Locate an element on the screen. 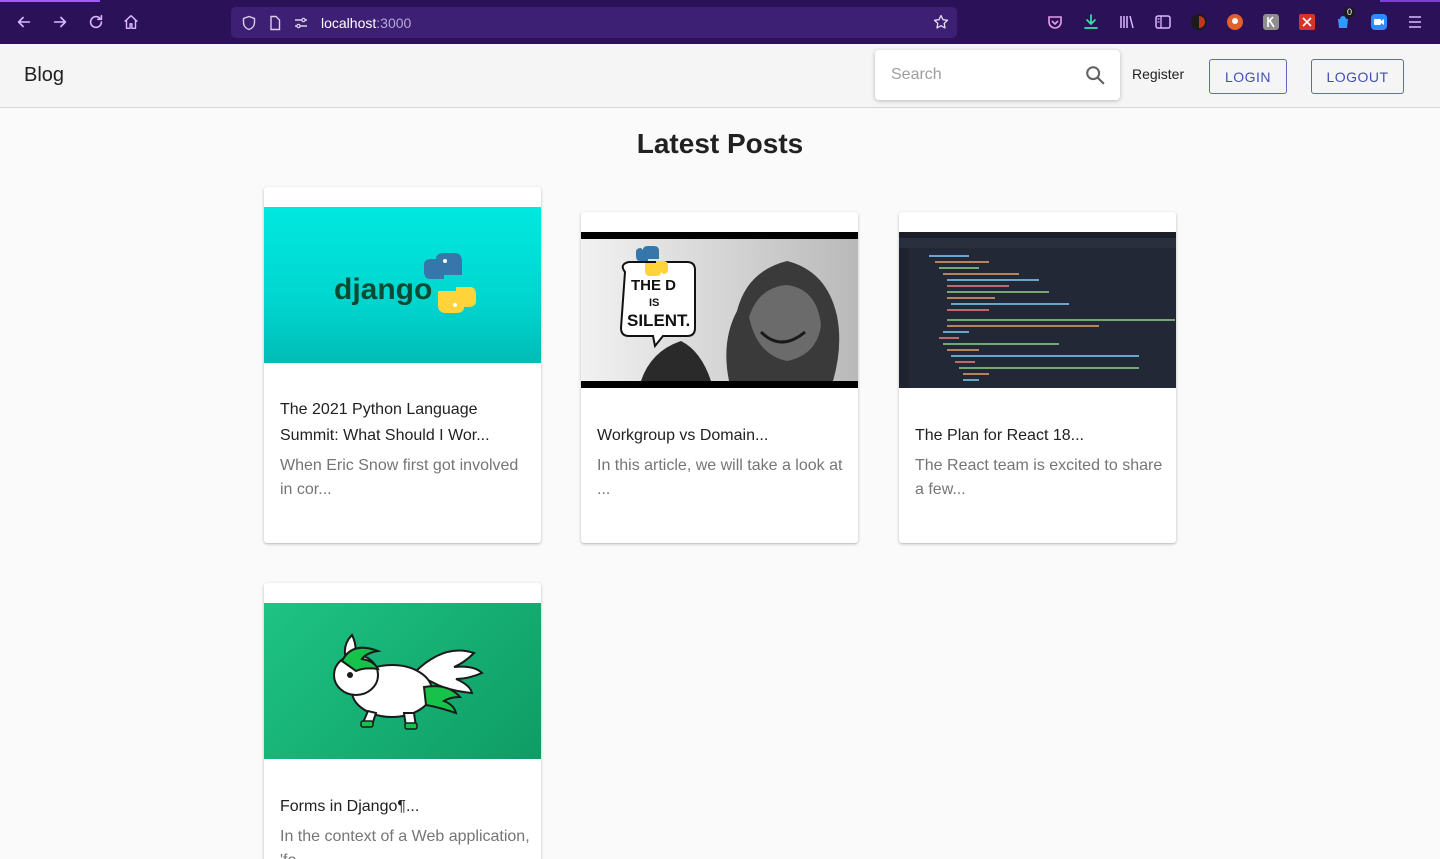 The height and width of the screenshot is (859, 1440). logout-button: LOGOUT is located at coordinates (1357, 76).